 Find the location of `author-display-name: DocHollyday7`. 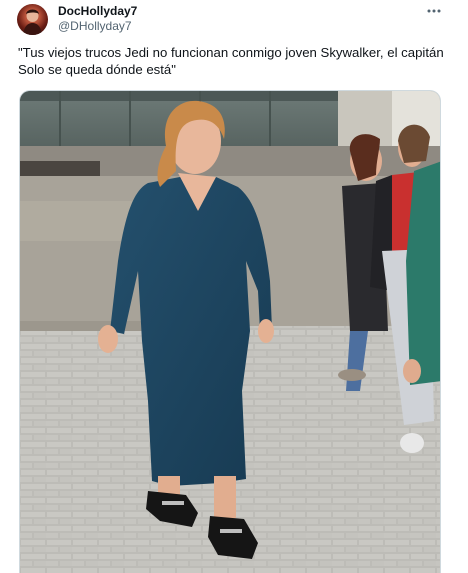

author-display-name: DocHollyday7 is located at coordinates (97, 11).